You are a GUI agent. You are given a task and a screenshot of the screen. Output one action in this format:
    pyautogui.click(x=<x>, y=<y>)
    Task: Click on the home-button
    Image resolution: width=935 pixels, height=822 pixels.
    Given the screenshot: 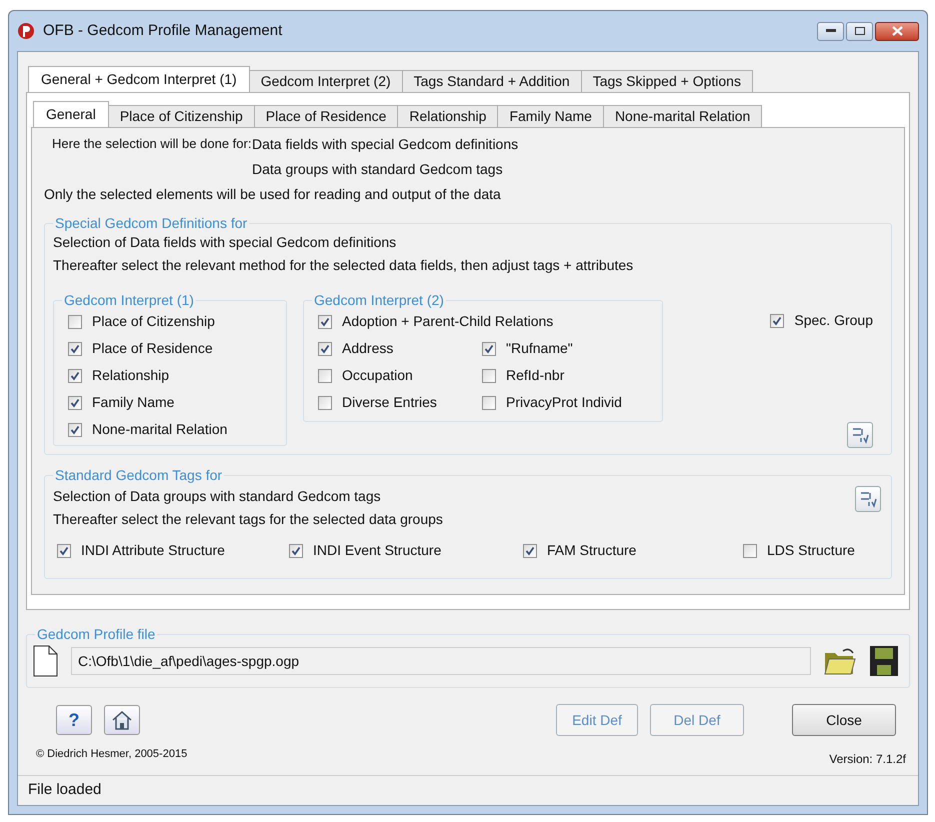 What is the action you would take?
    pyautogui.click(x=122, y=720)
    